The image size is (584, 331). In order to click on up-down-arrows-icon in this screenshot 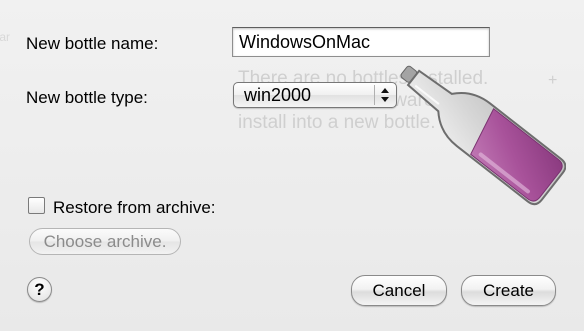, I will do `click(381, 95)`.